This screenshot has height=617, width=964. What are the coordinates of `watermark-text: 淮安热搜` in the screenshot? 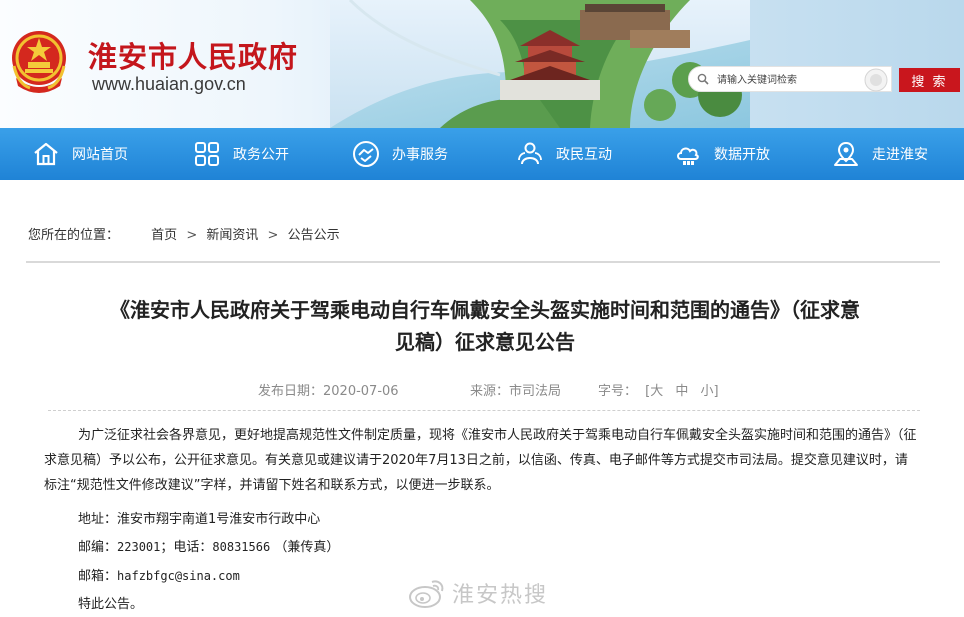 It's located at (500, 595).